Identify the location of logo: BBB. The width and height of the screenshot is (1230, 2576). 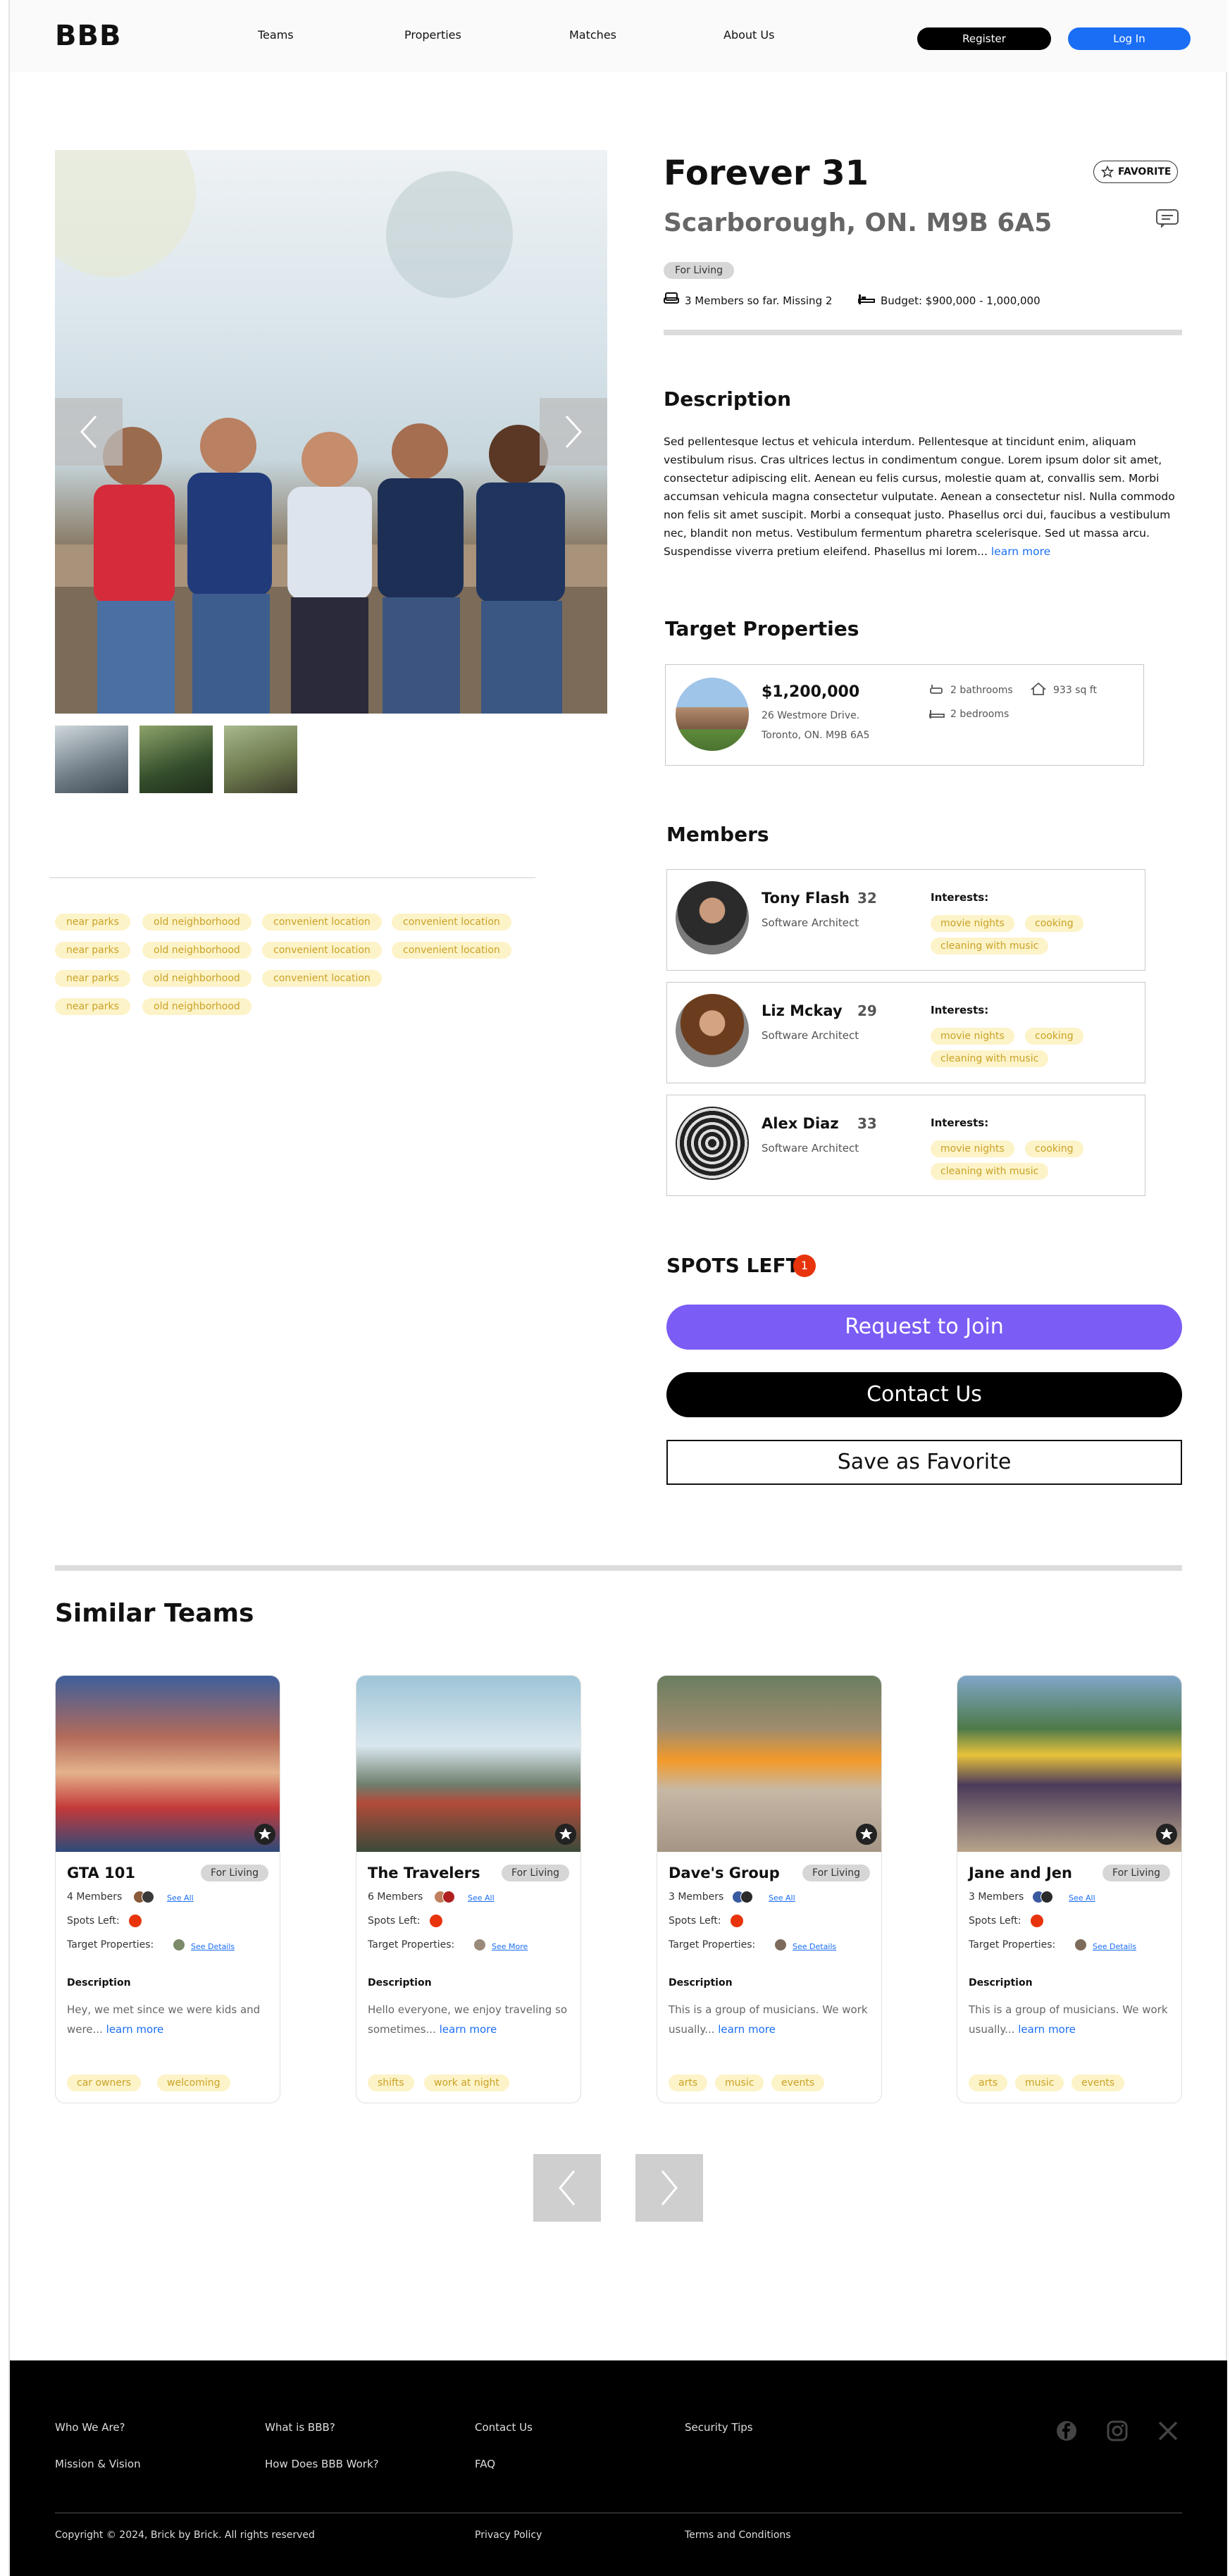
(88, 36).